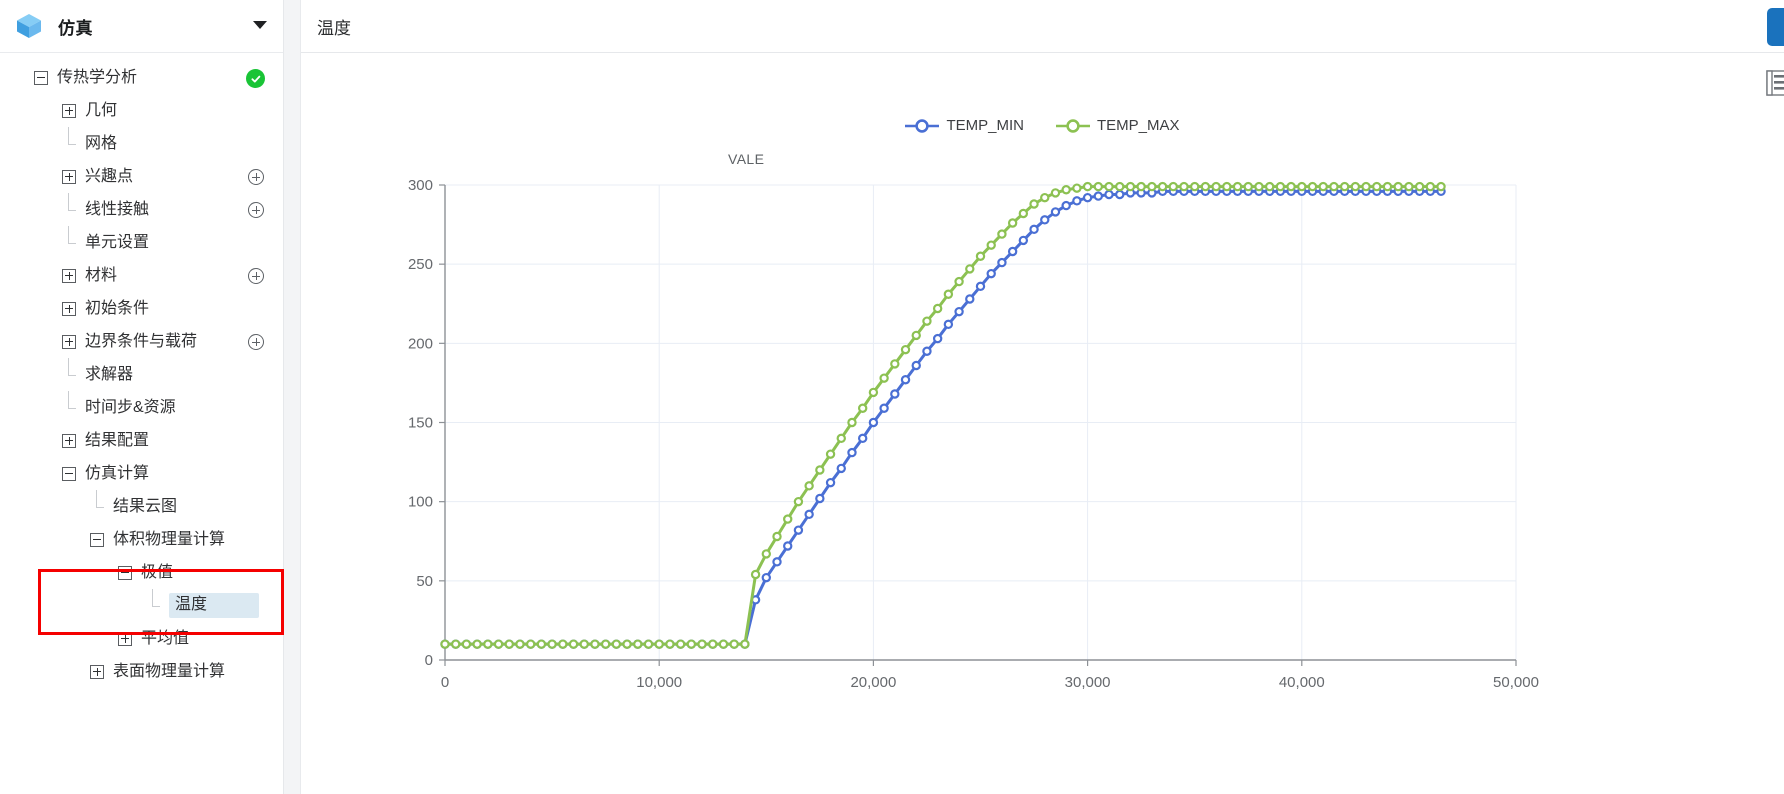  I want to click on tree-item-4: 线性接触, so click(141, 209).